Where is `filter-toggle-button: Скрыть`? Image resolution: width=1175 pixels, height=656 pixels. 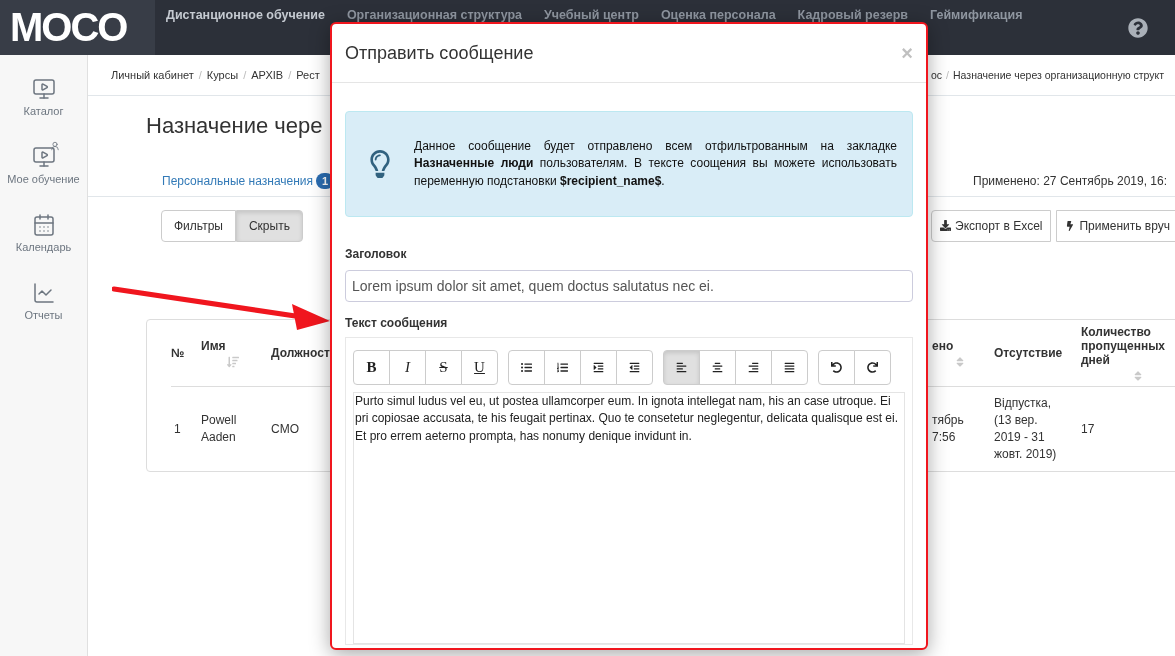 filter-toggle-button: Скрыть is located at coordinates (269, 225).